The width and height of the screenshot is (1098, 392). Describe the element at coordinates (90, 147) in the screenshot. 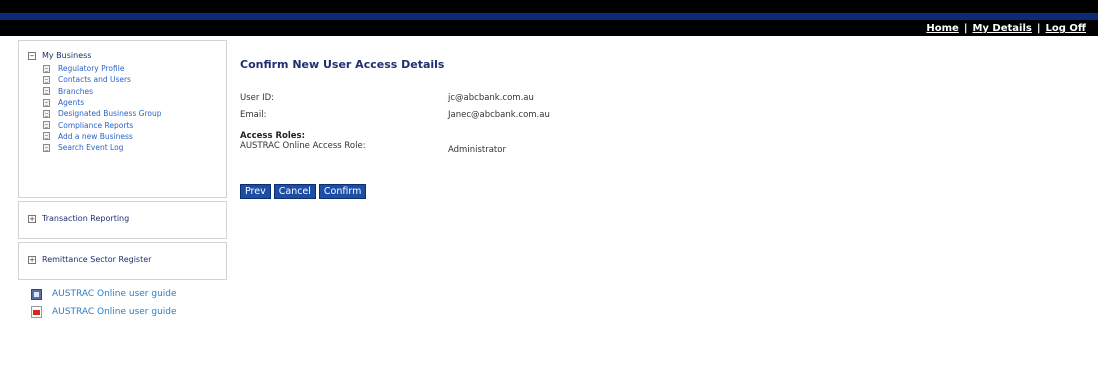

I see `sidebar-item-label: Search Event Log` at that location.